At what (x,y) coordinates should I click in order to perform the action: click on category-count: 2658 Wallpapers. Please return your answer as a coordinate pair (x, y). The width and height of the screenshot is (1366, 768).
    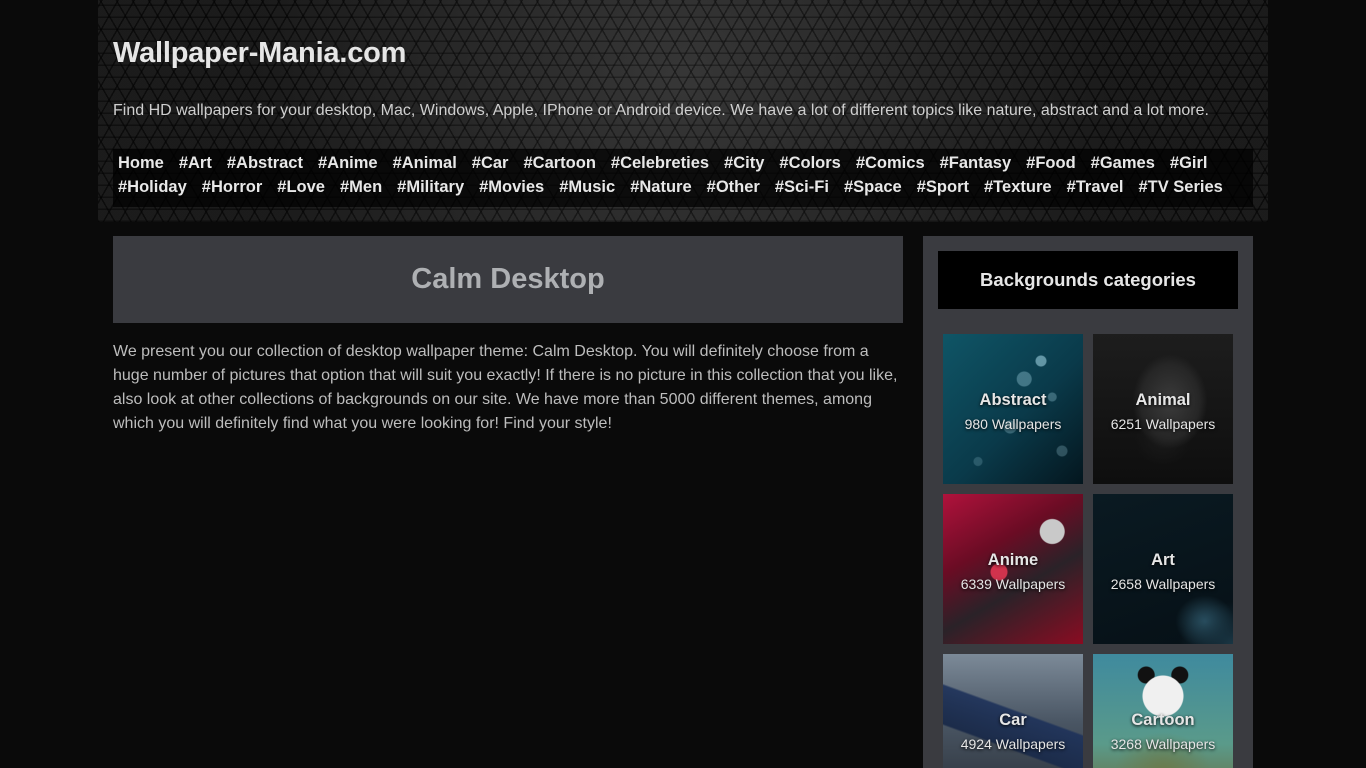
    Looking at the image, I should click on (1163, 583).